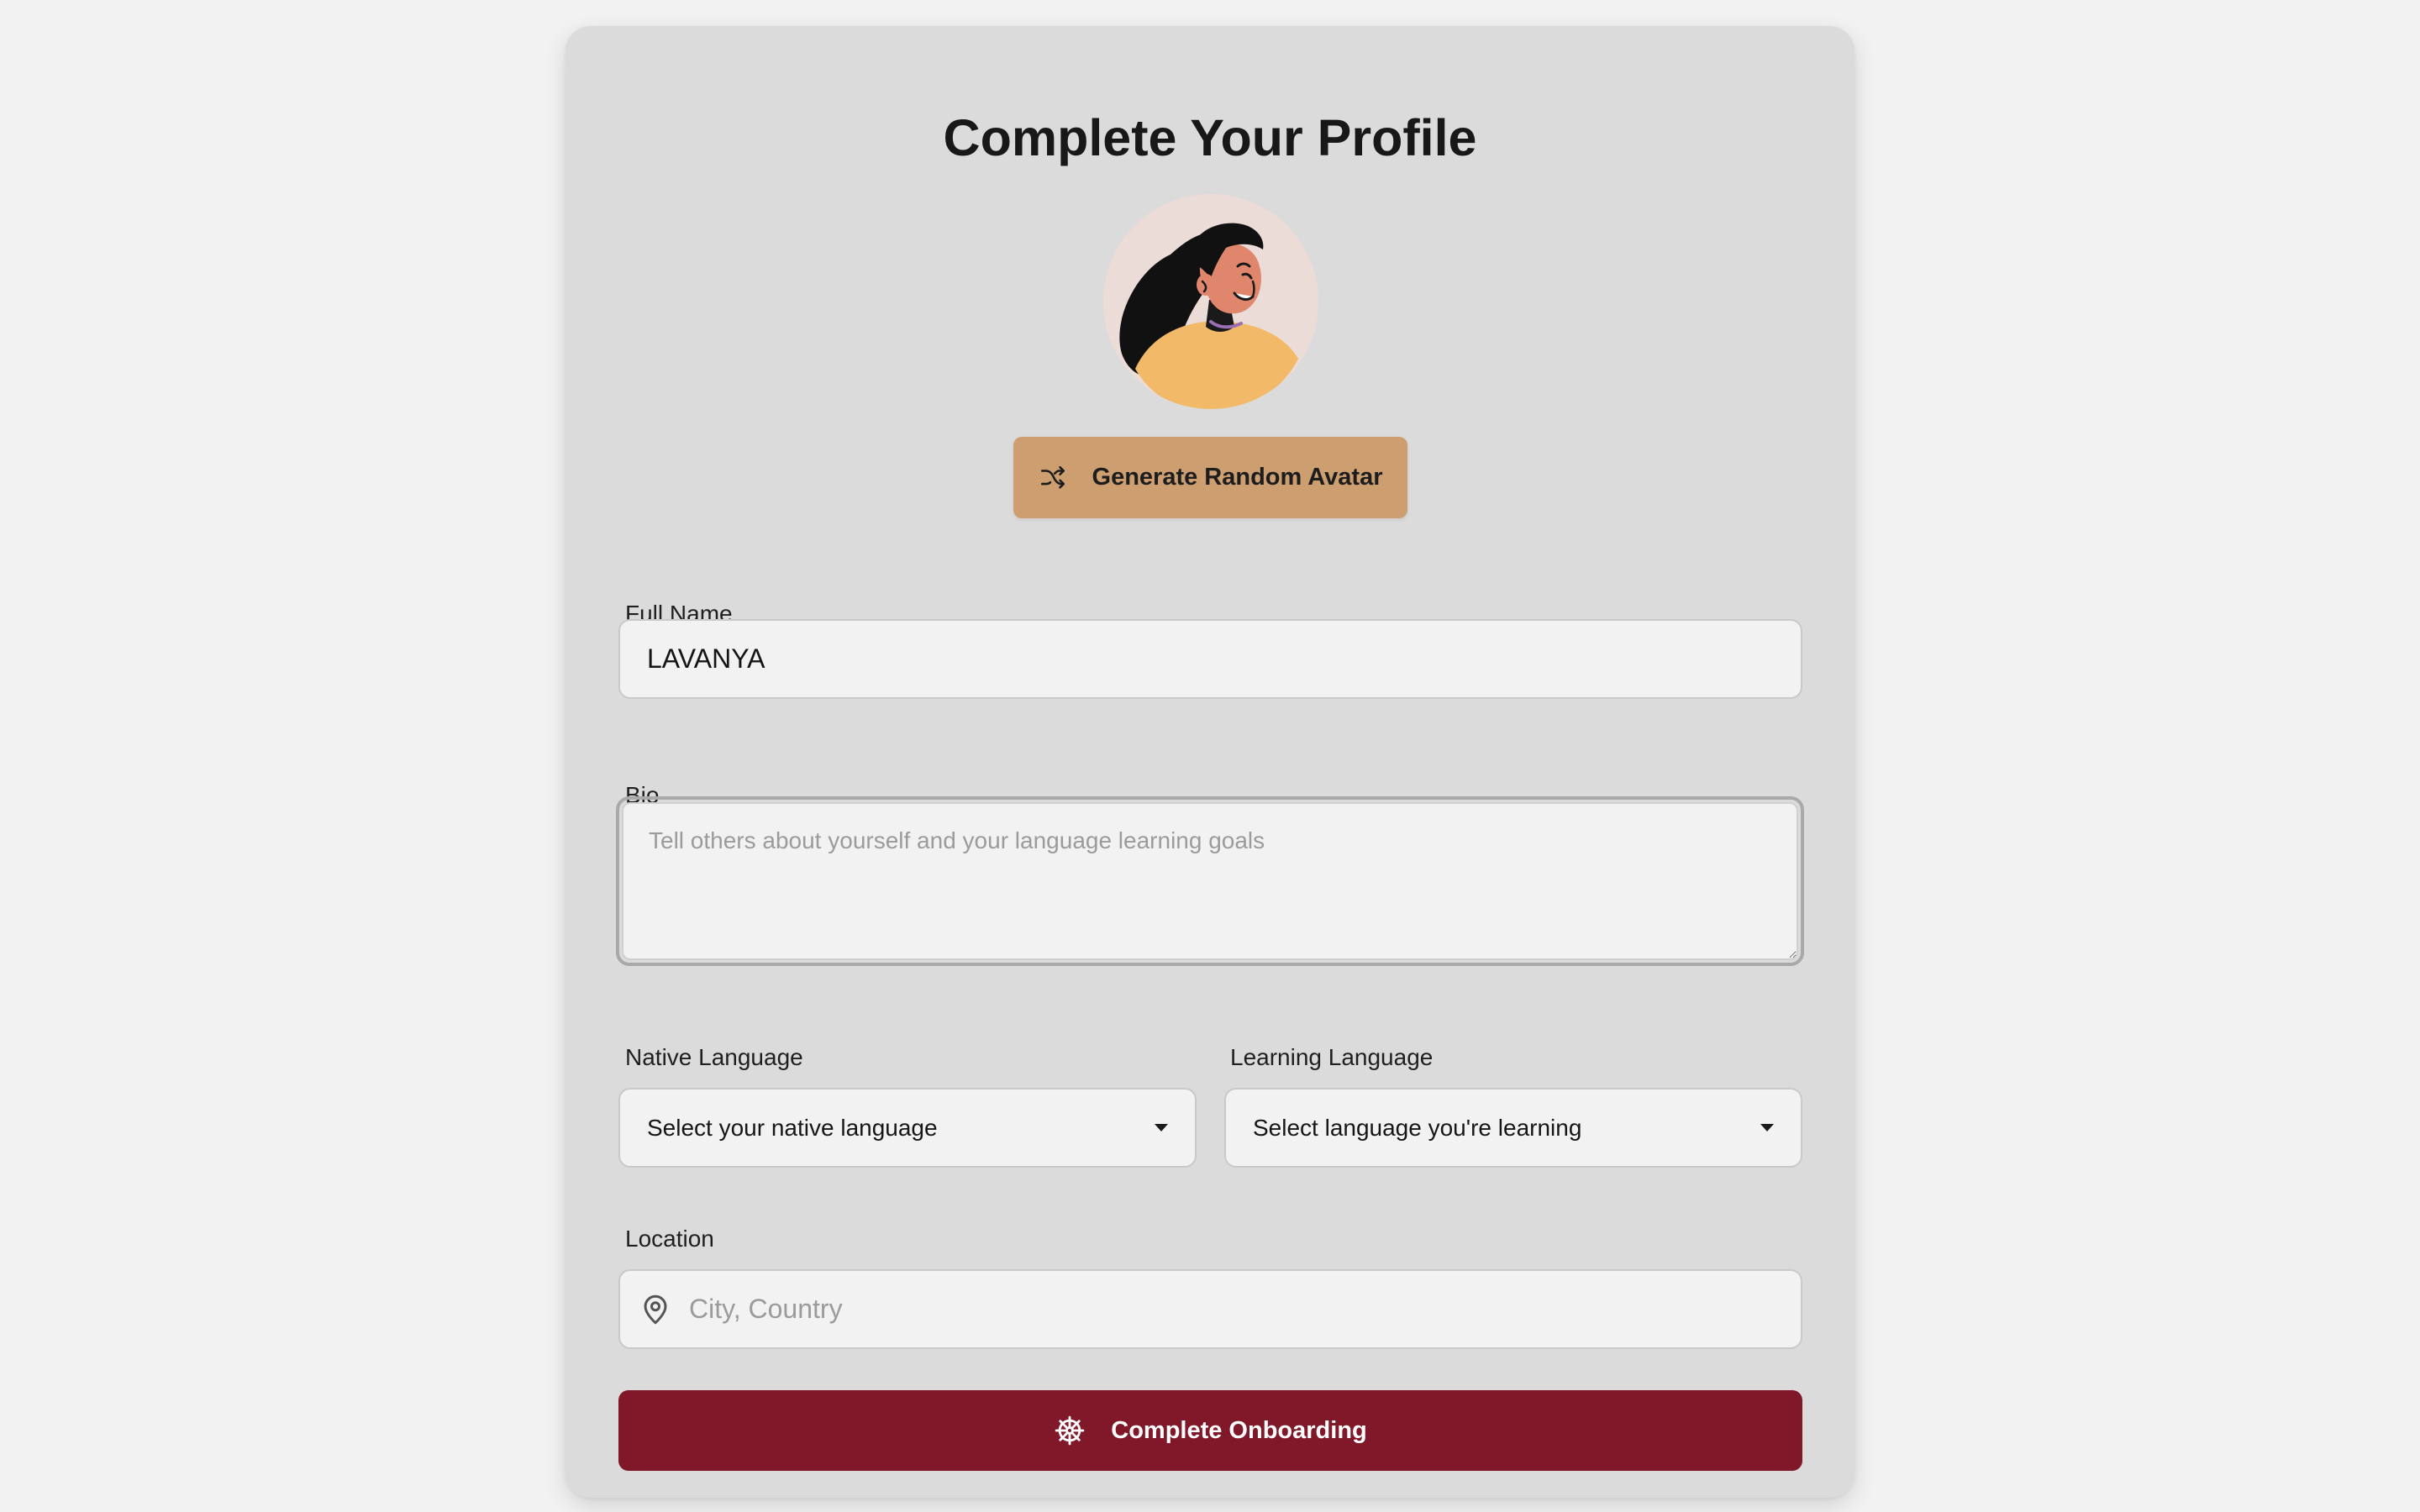 This screenshot has height=1512, width=2420. What do you see at coordinates (1210, 137) in the screenshot?
I see `page-title: Complete Your Profile` at bounding box center [1210, 137].